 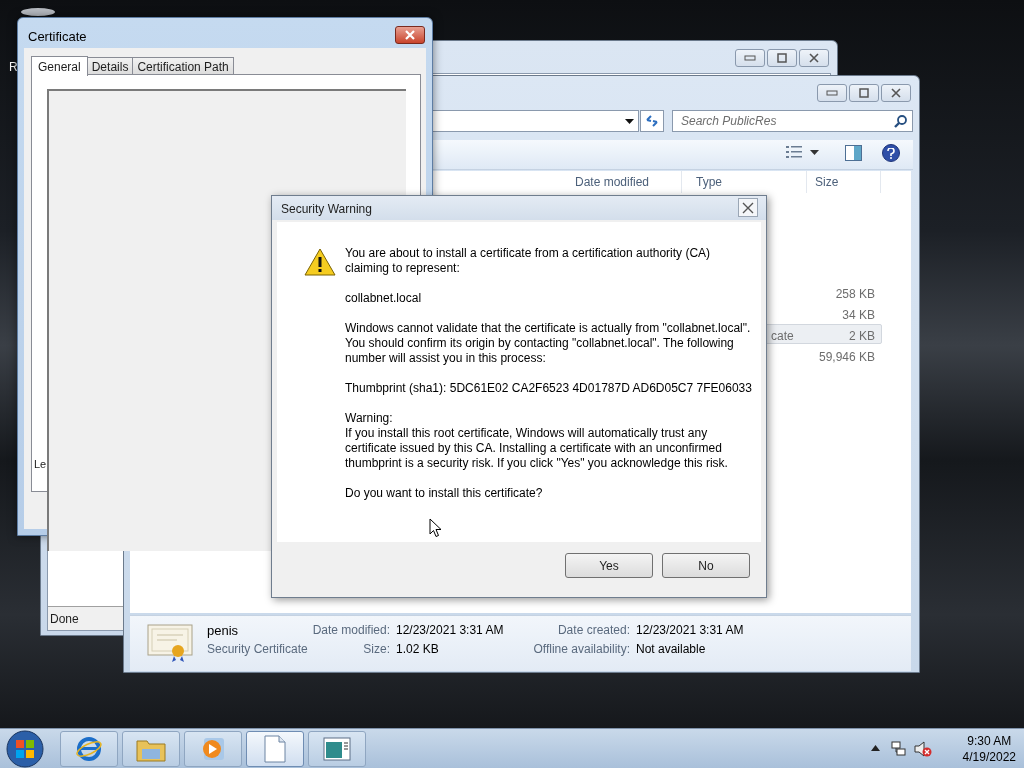 I want to click on dialog-title: Certificate, so click(x=57, y=37).